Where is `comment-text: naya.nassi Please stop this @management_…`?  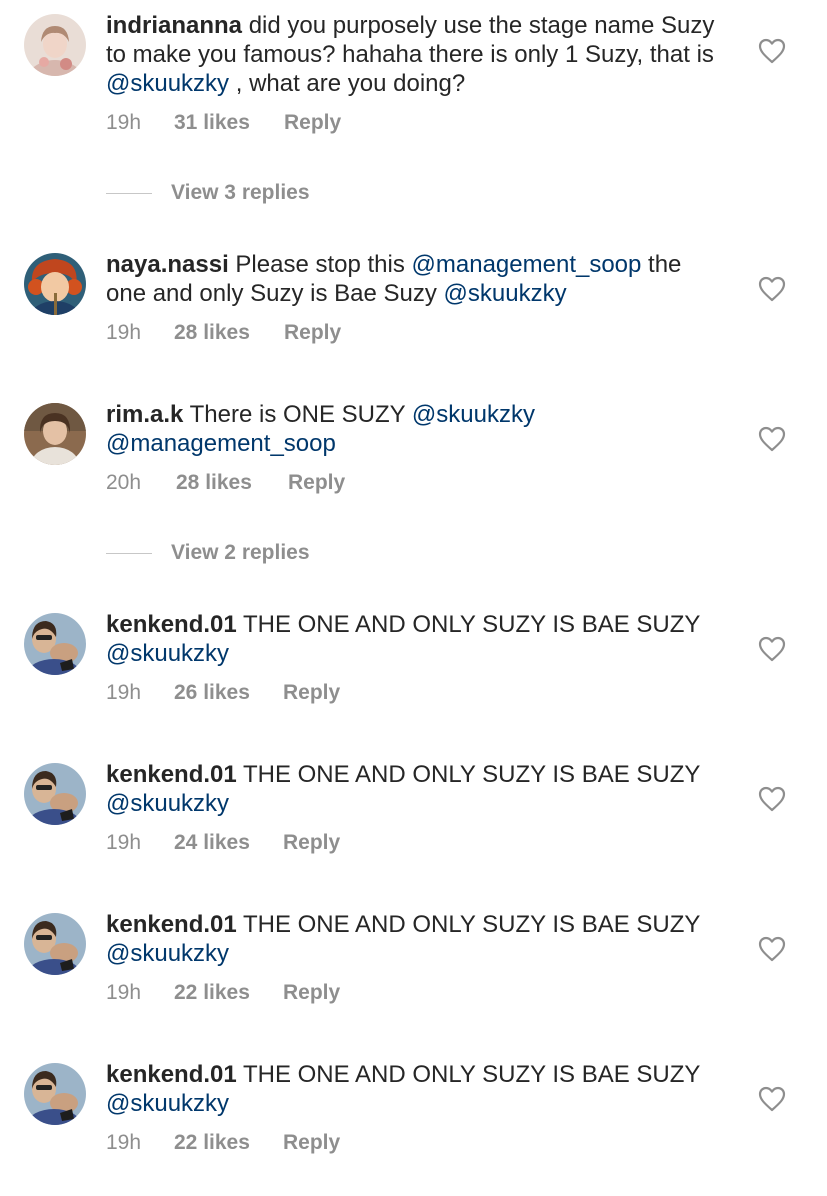 comment-text: naya.nassi Please stop this @management_… is located at coordinates (416, 279).